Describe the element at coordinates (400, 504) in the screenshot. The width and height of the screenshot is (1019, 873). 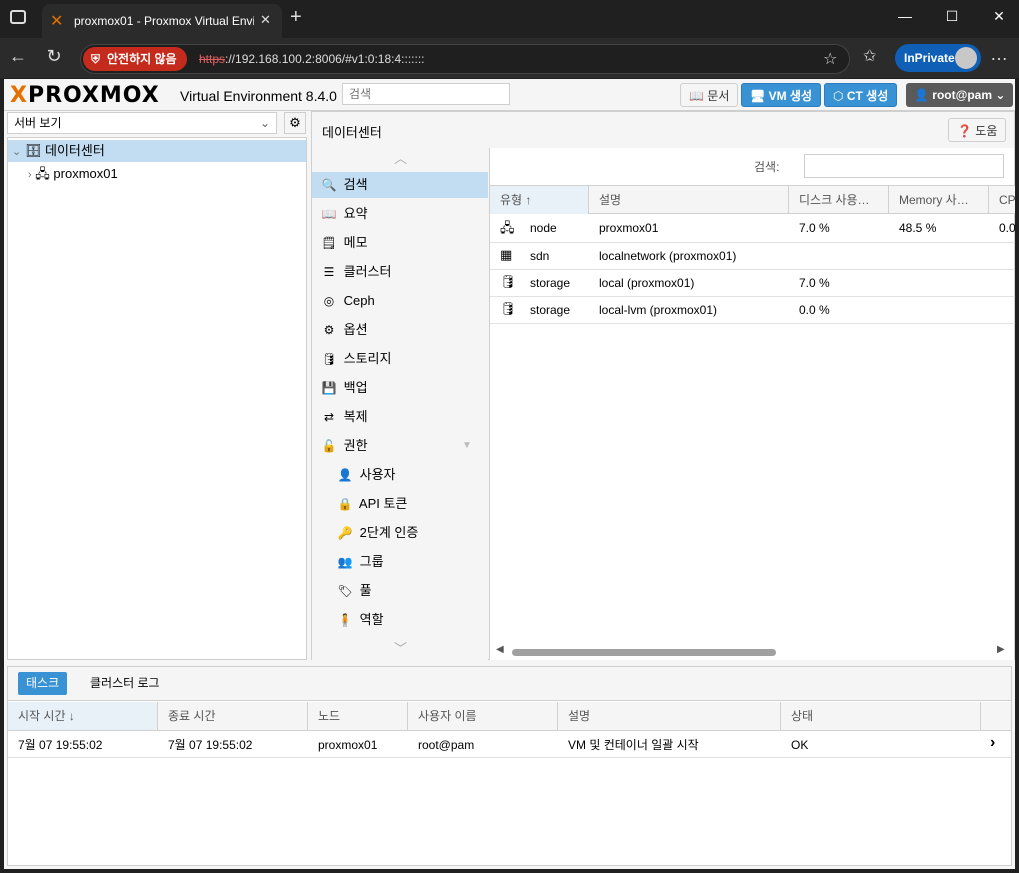
I see `menu-item-api-tokens: 🔒 API 토큰` at that location.